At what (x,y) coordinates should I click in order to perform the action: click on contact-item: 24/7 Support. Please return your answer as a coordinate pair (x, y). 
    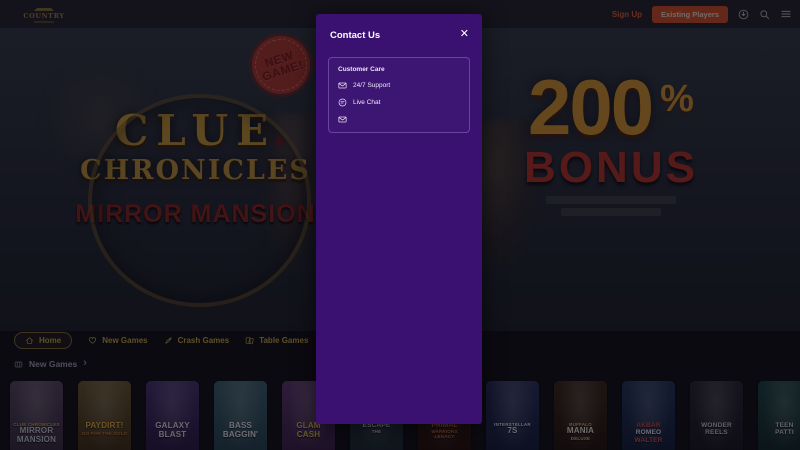
    Looking at the image, I should click on (399, 85).